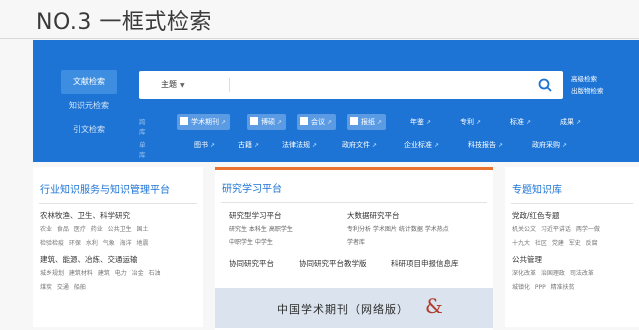 The image size is (639, 330). I want to click on search-icon, so click(545, 85).